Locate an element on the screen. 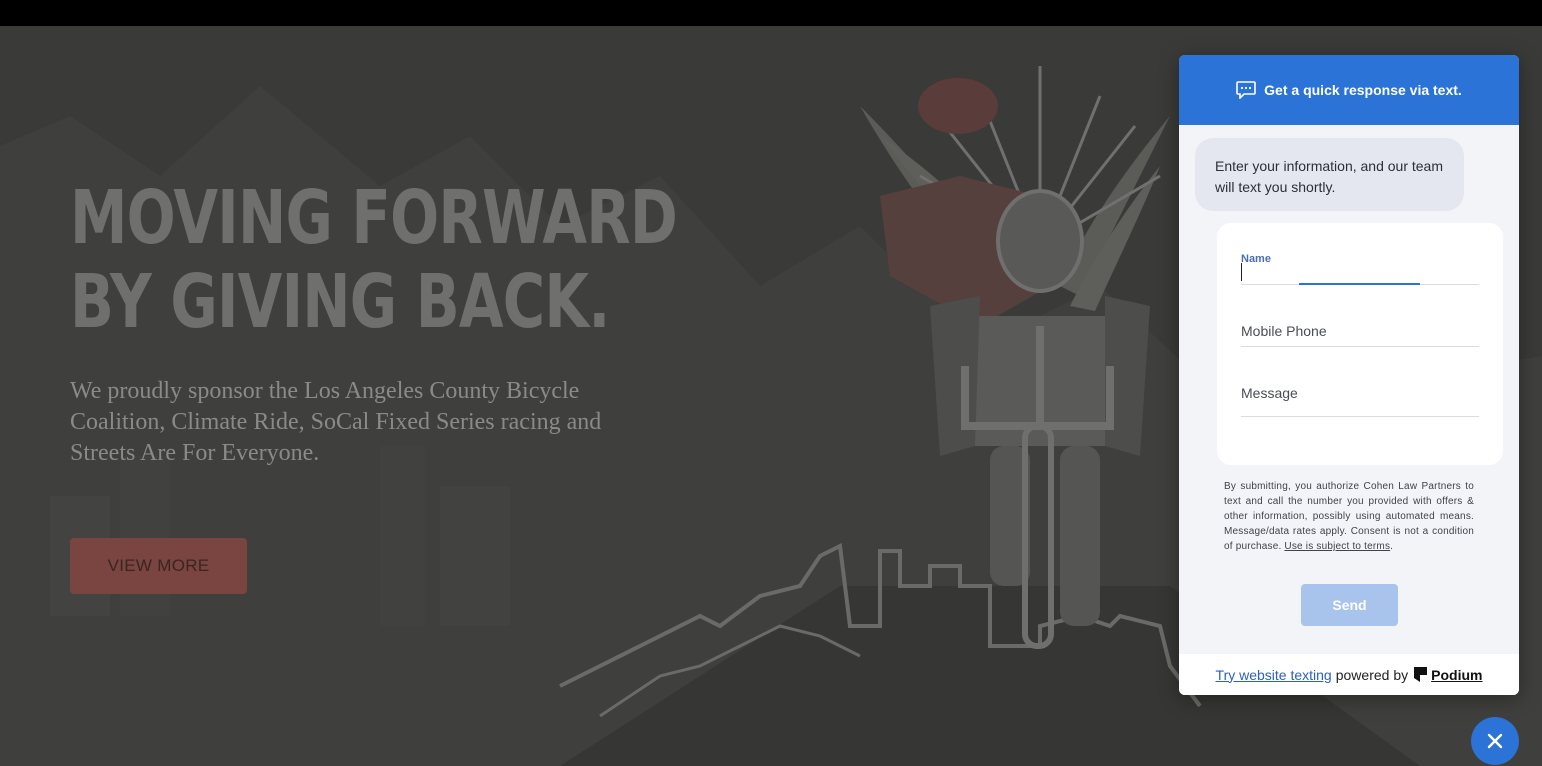 Image resolution: width=1542 pixels, height=766 pixels. terms-link: Use is subject to terms is located at coordinates (1337, 546).